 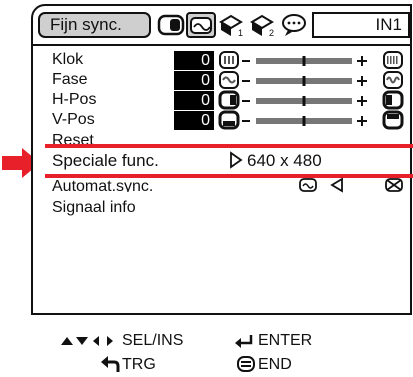 I want to click on klok-value: 0, so click(x=194, y=60).